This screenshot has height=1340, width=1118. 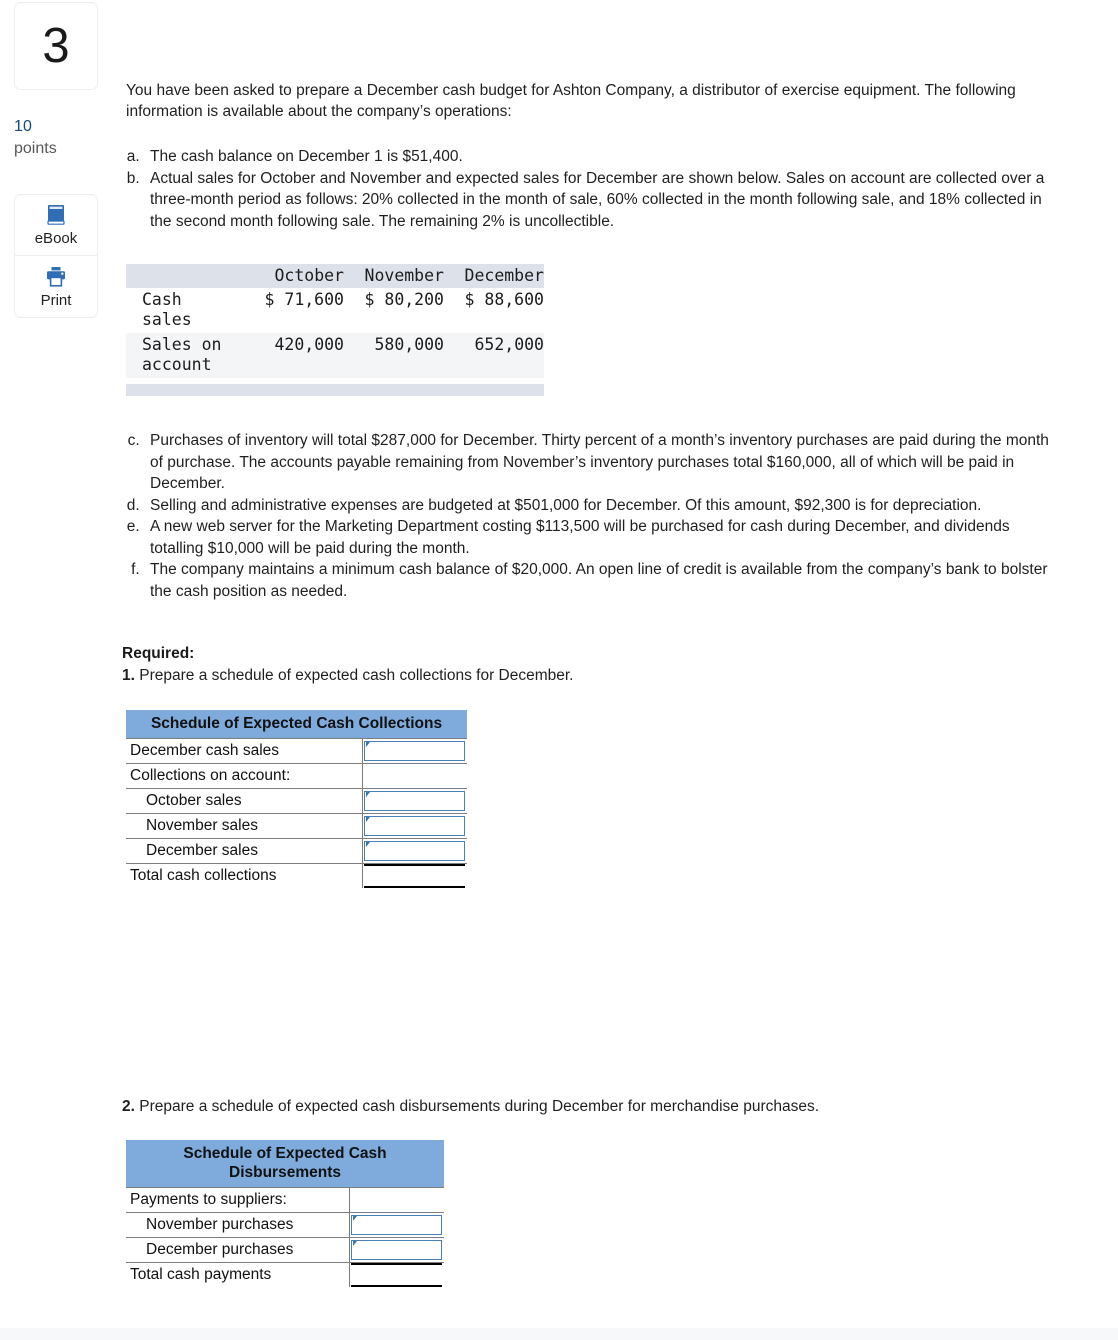 I want to click on input-december-purchases, so click(x=396, y=1249).